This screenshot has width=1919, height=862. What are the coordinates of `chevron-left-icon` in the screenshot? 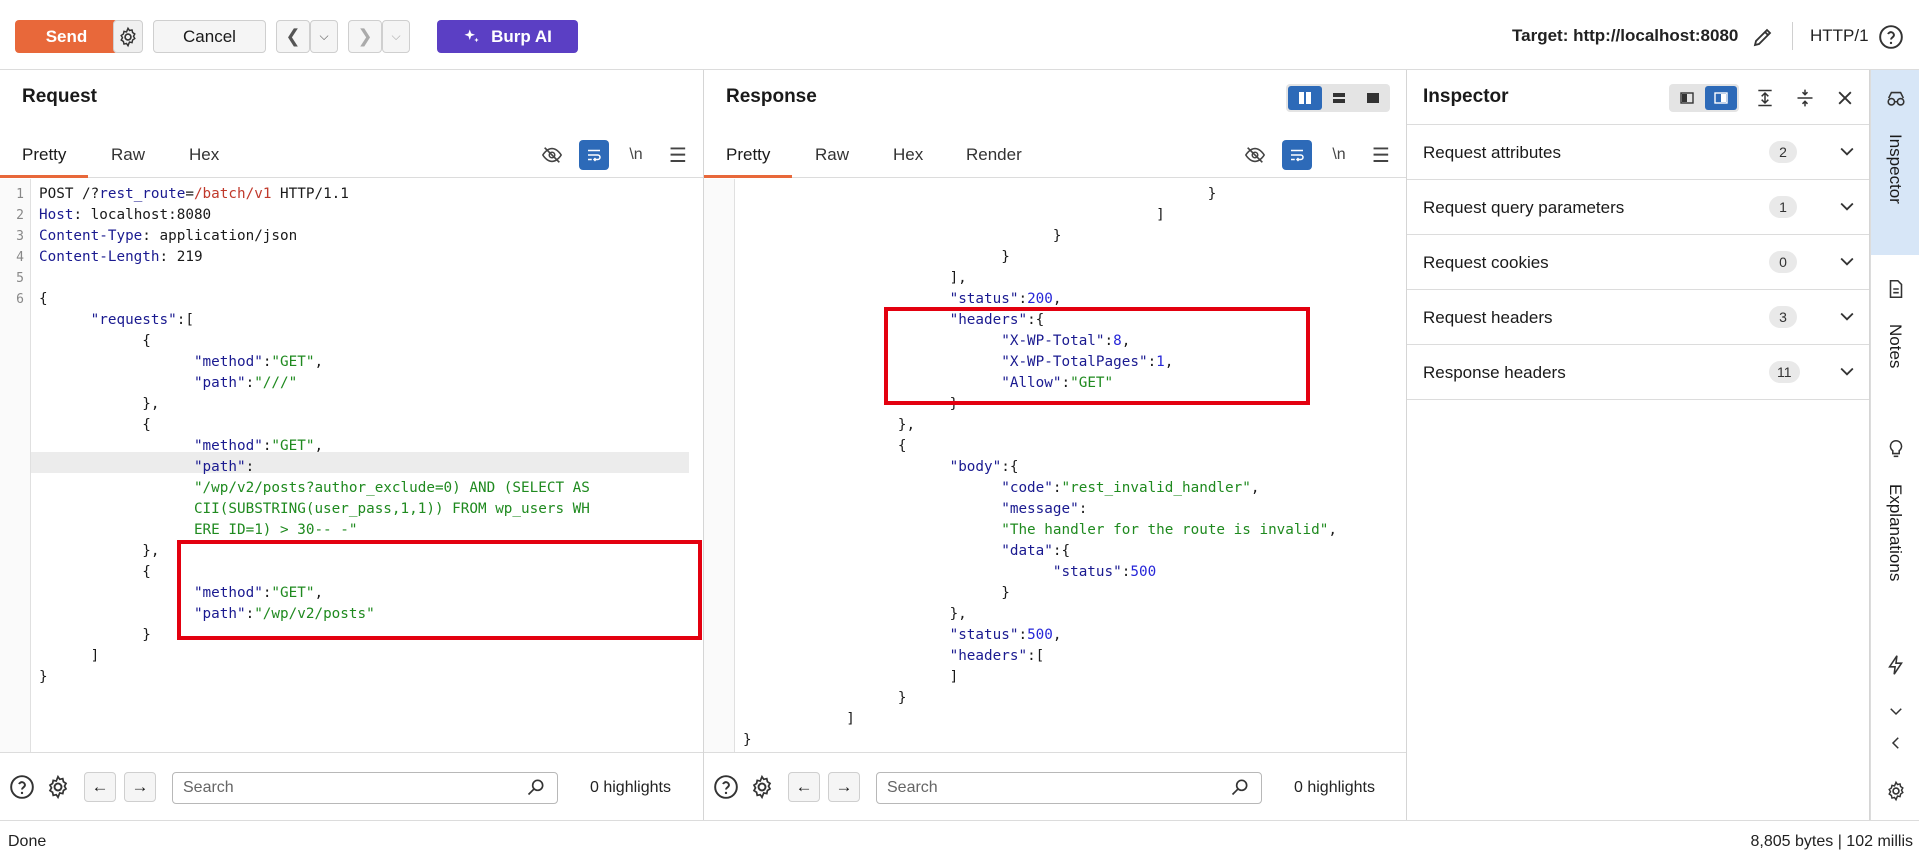 It's located at (1896, 743).